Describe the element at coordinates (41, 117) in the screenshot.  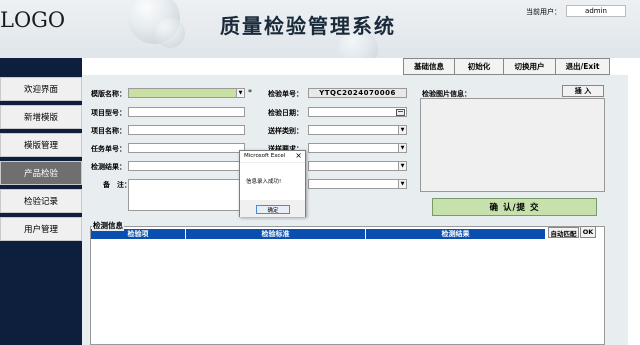
I see `sidebar-item-new-template: 新增模版` at that location.